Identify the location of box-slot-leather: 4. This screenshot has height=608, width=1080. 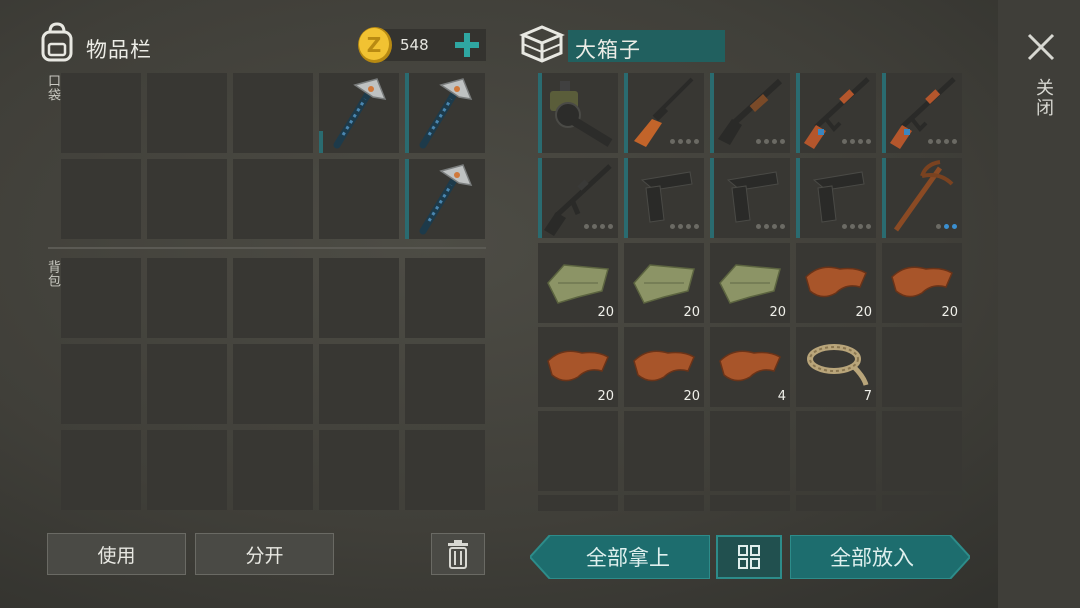
(750, 367).